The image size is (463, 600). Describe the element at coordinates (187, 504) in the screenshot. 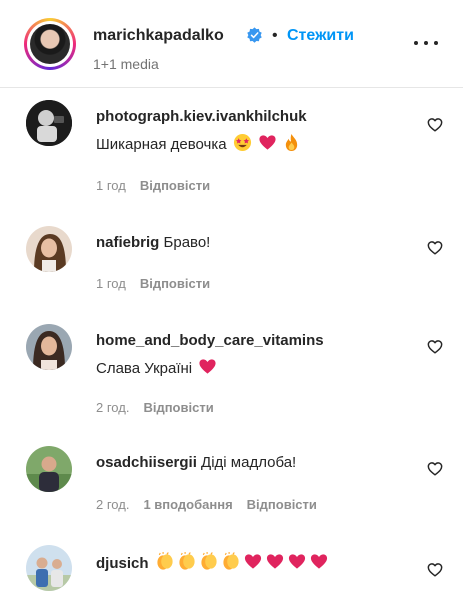

I see `likes-count: 1 вподобання` at that location.